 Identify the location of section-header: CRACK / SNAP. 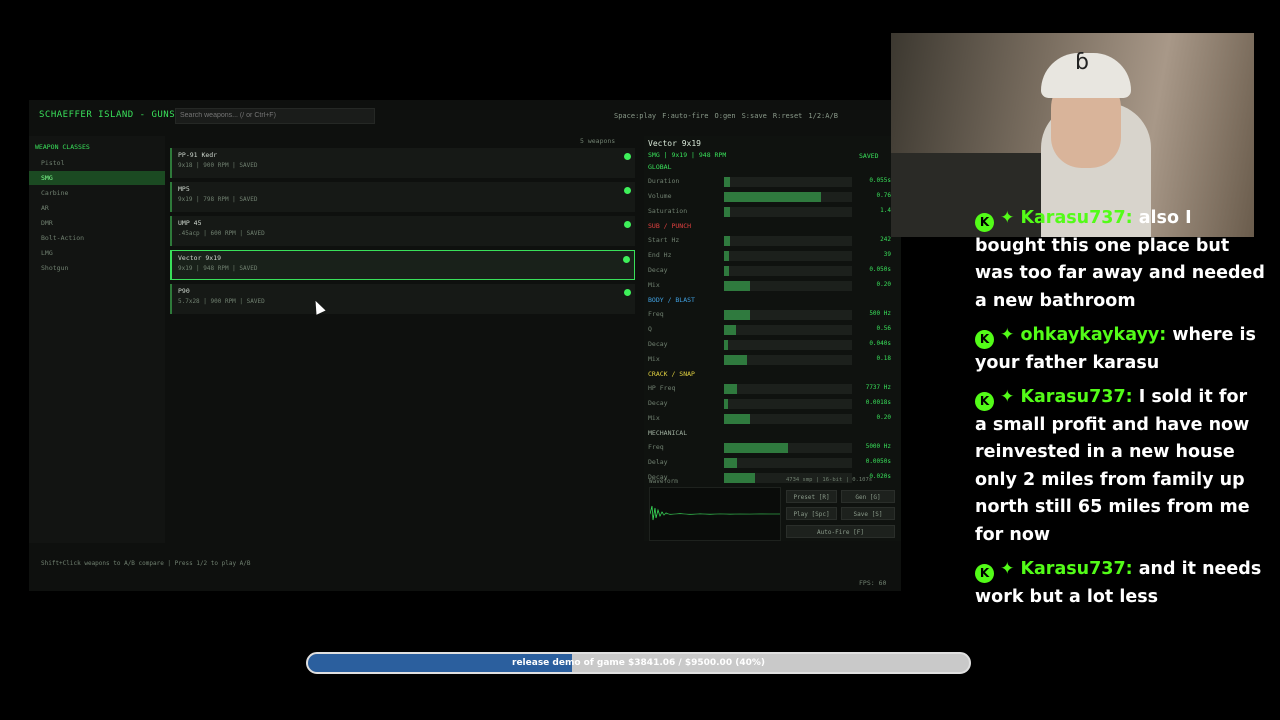
(671, 374).